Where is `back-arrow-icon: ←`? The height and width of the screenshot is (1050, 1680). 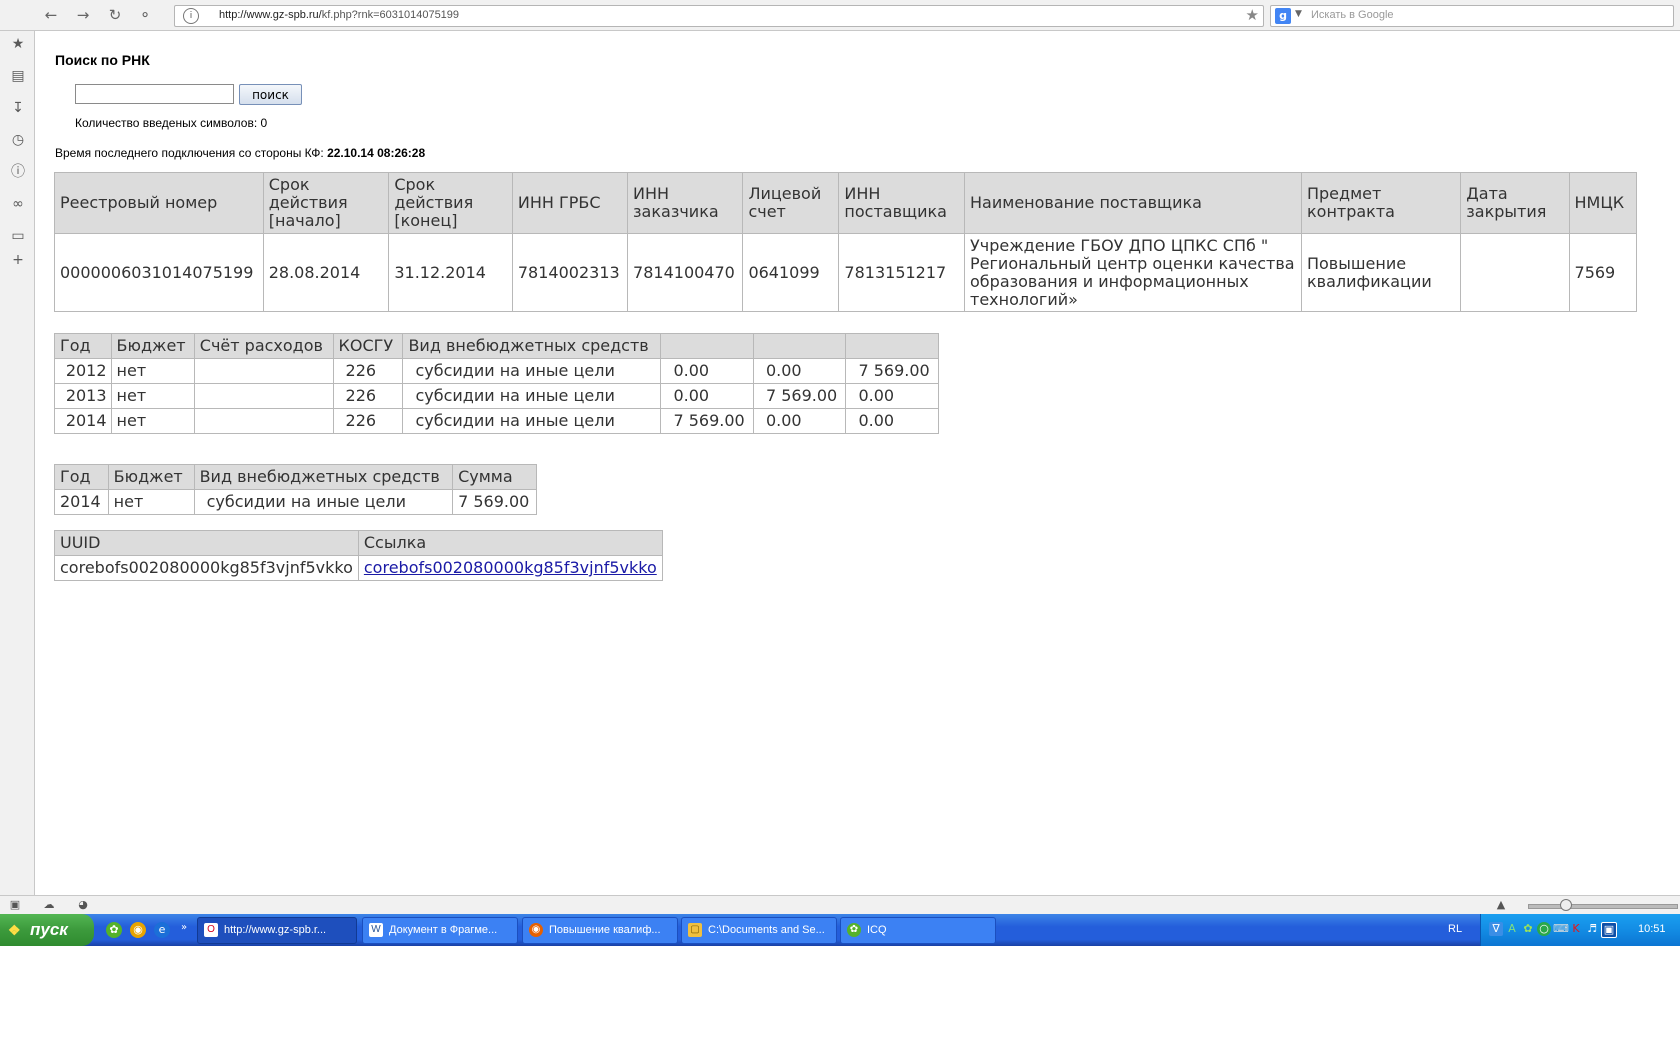 back-arrow-icon: ← is located at coordinates (51, 15).